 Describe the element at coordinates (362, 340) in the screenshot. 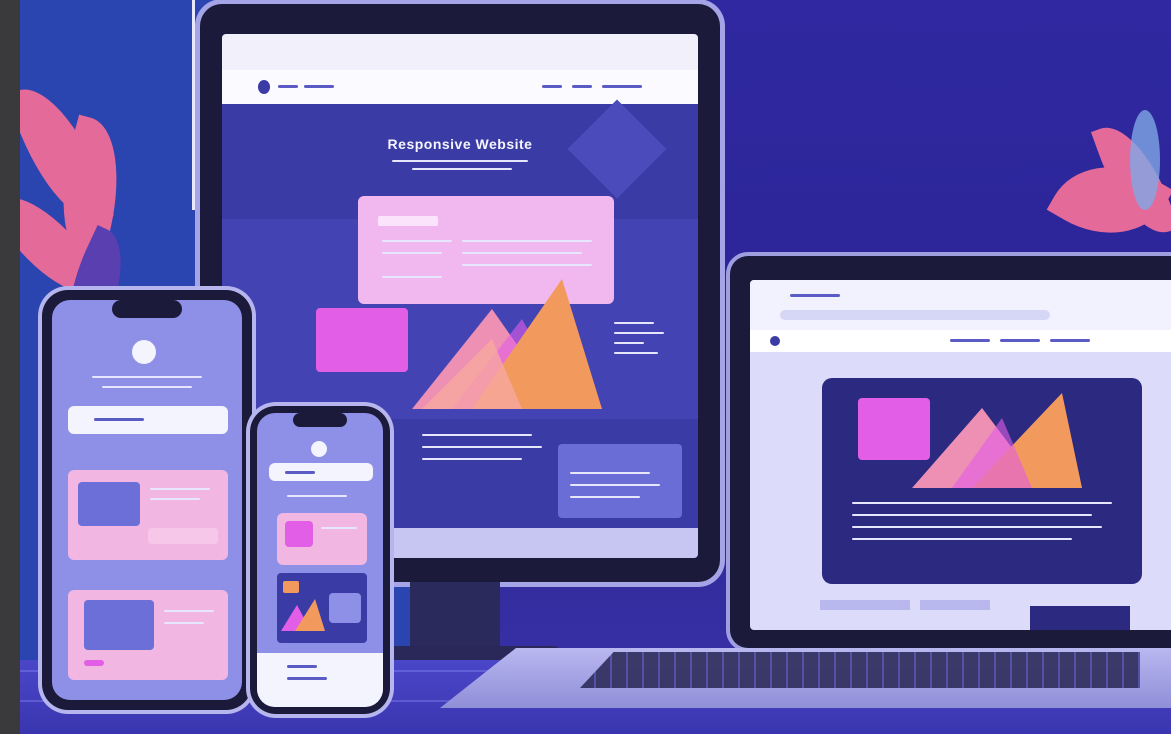

I see `feature-image` at that location.